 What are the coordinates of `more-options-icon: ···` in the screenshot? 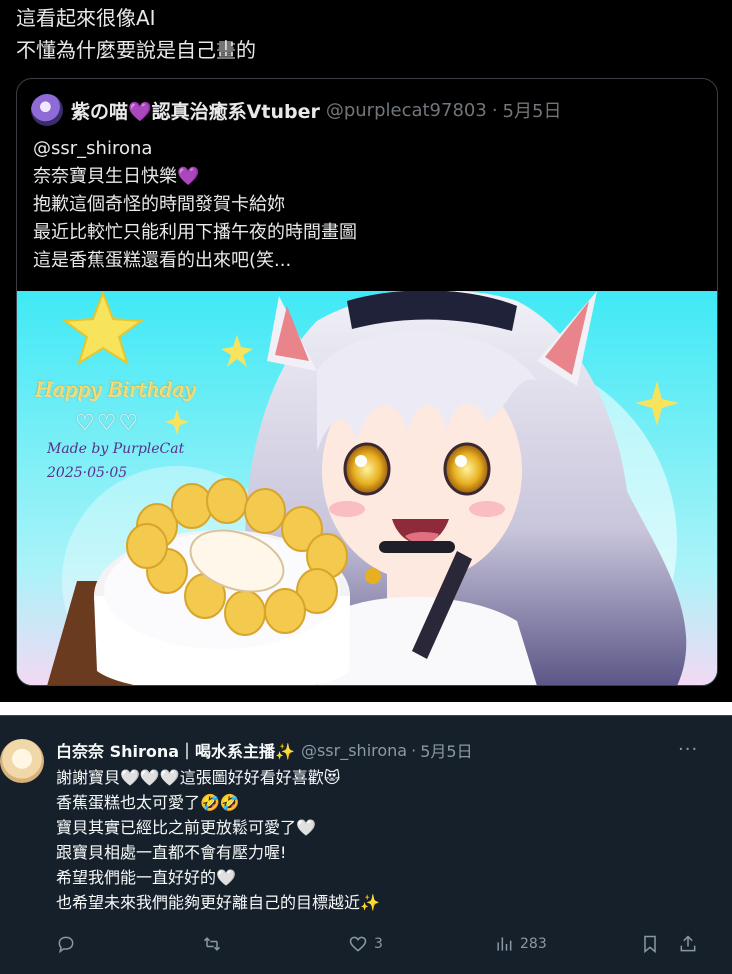 It's located at (688, 749).